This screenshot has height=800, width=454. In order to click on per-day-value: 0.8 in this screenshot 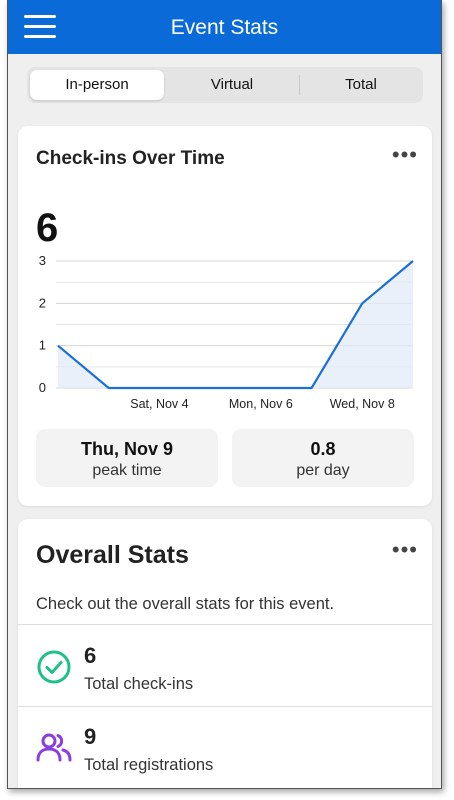, I will do `click(323, 449)`.